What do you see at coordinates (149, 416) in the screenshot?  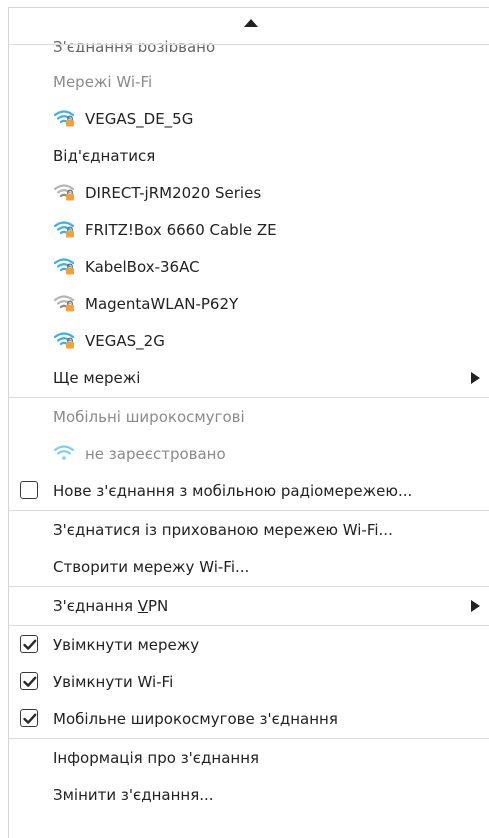 I see `mobile-section-heading: Мобільні широкосмугові` at bounding box center [149, 416].